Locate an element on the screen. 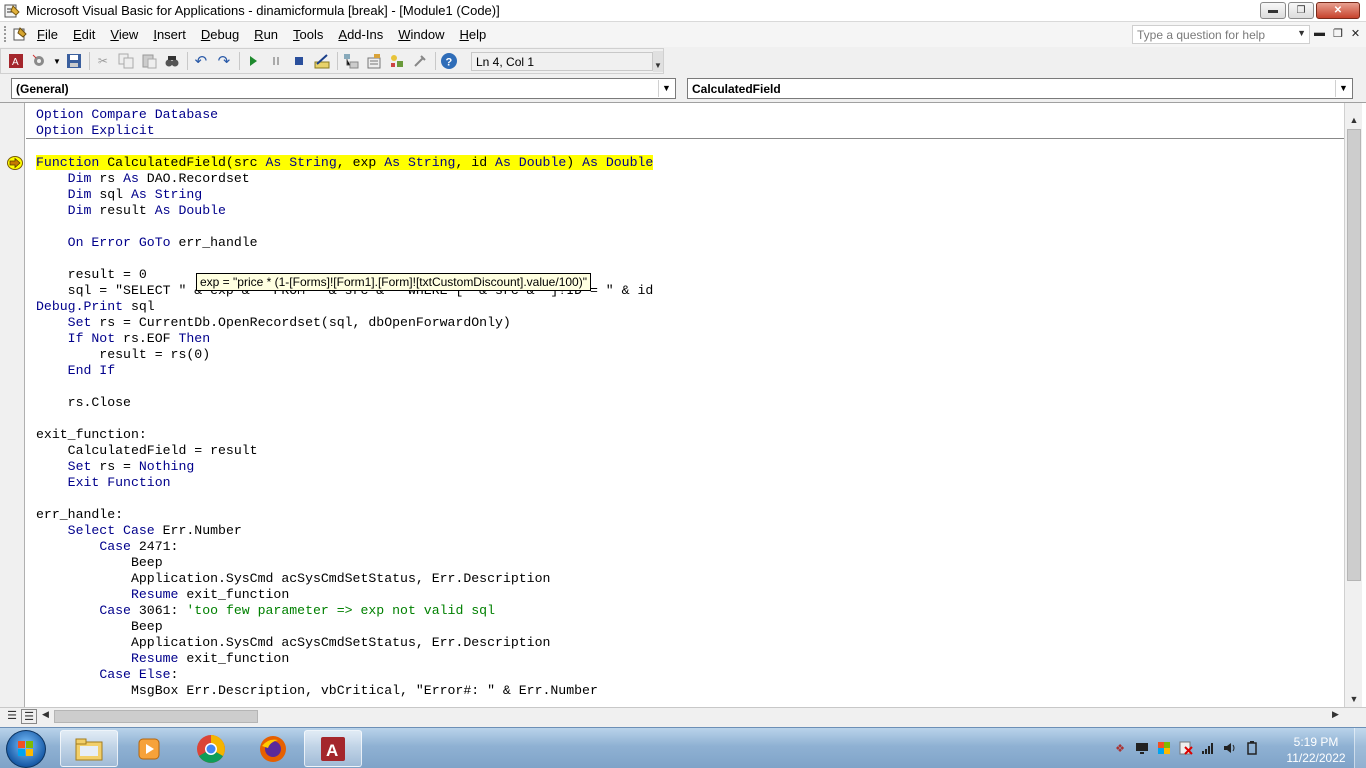  find-icon is located at coordinates (172, 61).